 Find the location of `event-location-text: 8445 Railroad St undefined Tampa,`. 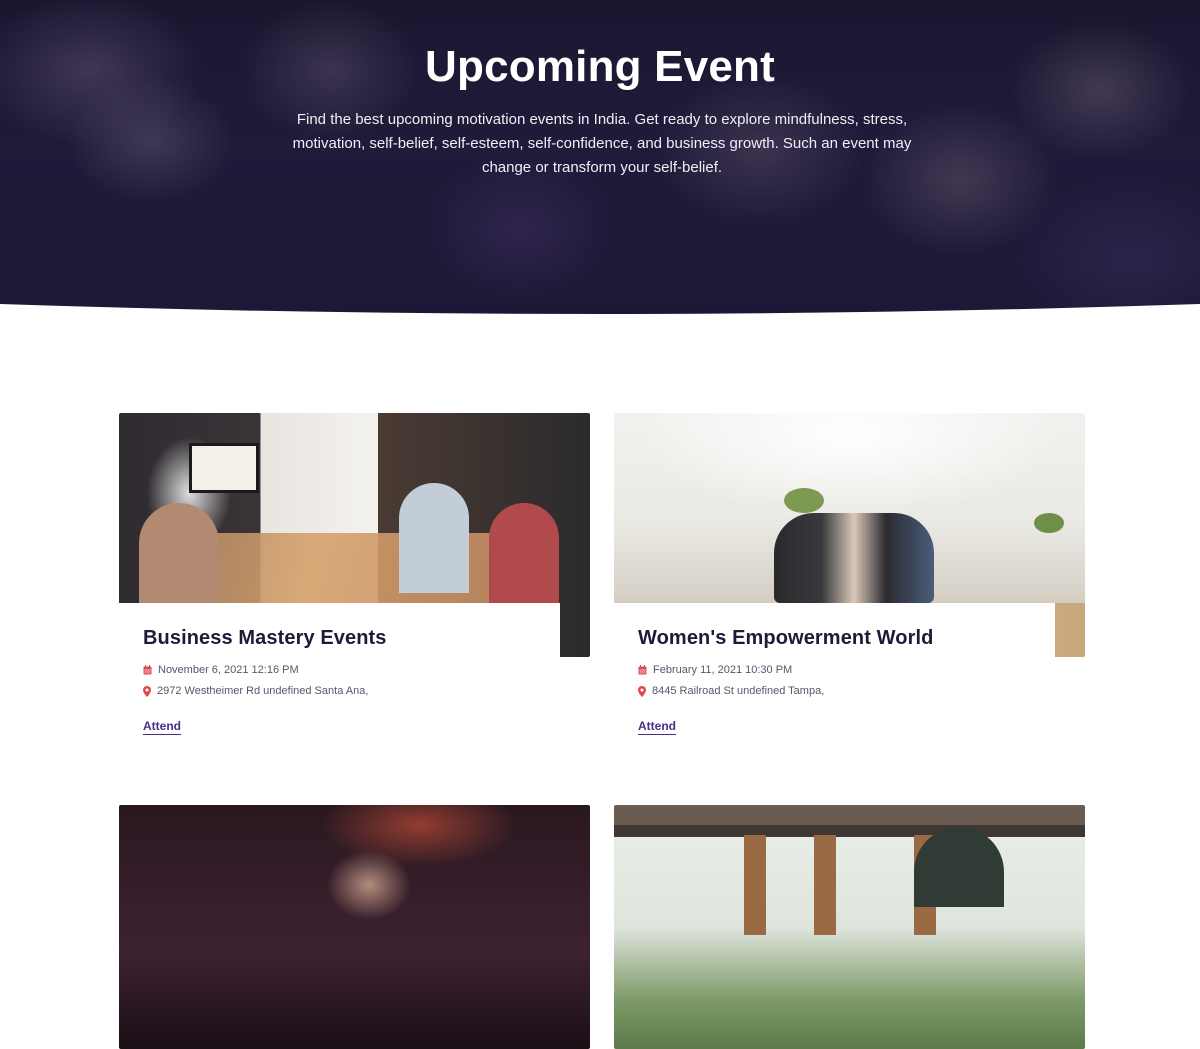

event-location-text: 8445 Railroad St undefined Tampa, is located at coordinates (738, 691).